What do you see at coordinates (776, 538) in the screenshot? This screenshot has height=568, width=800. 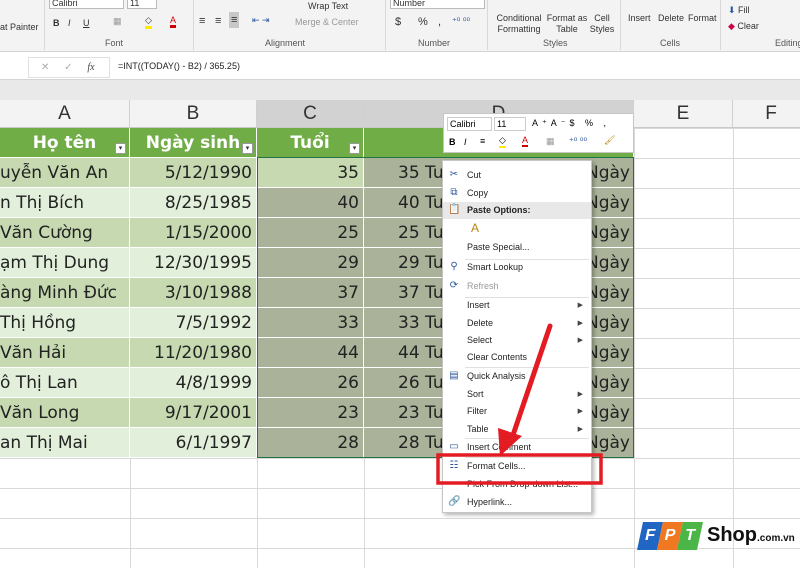 I see `logo-domain-text: .com.vn` at bounding box center [776, 538].